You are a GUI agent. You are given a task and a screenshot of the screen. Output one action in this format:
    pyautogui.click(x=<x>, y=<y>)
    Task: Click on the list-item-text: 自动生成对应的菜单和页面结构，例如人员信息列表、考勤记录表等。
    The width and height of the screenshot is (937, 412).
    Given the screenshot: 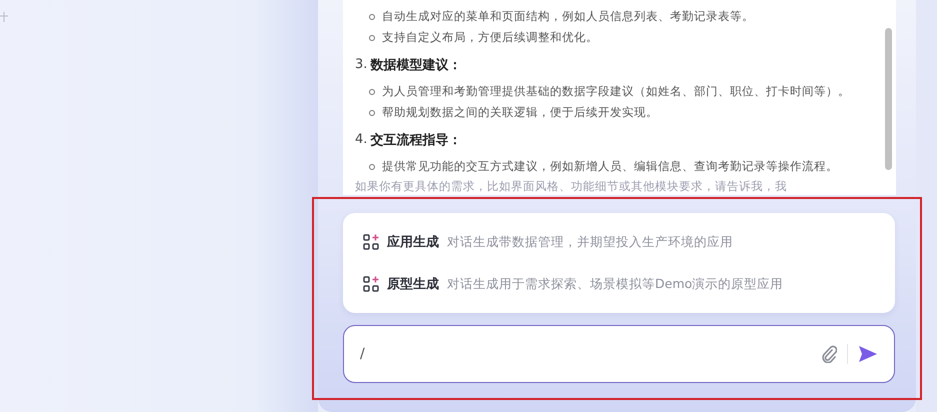 What is the action you would take?
    pyautogui.click(x=568, y=16)
    